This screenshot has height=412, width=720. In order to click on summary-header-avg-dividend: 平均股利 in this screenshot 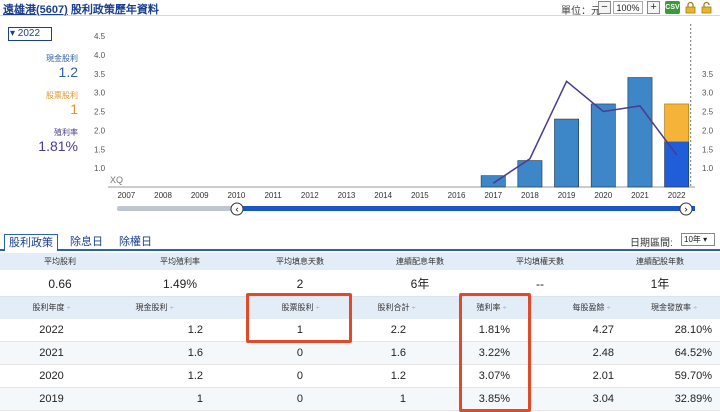, I will do `click(60, 261)`.